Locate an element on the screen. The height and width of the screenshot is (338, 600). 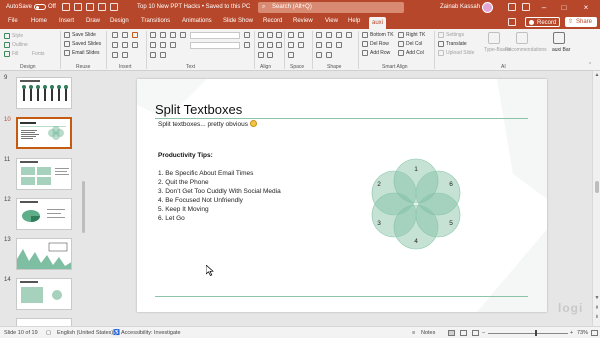
insert-shapes-icon is located at coordinates (115, 35).